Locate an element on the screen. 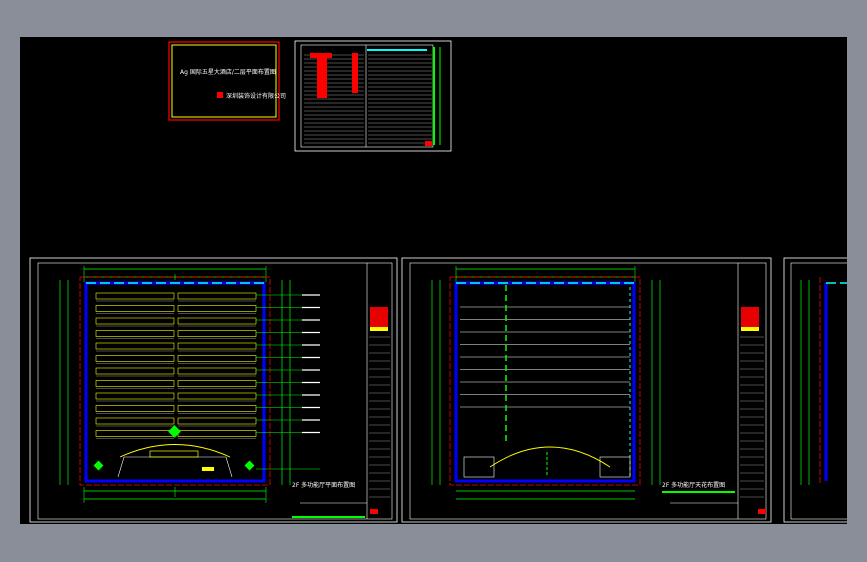 This screenshot has width=867, height=562. seating-rows is located at coordinates (176, 365).